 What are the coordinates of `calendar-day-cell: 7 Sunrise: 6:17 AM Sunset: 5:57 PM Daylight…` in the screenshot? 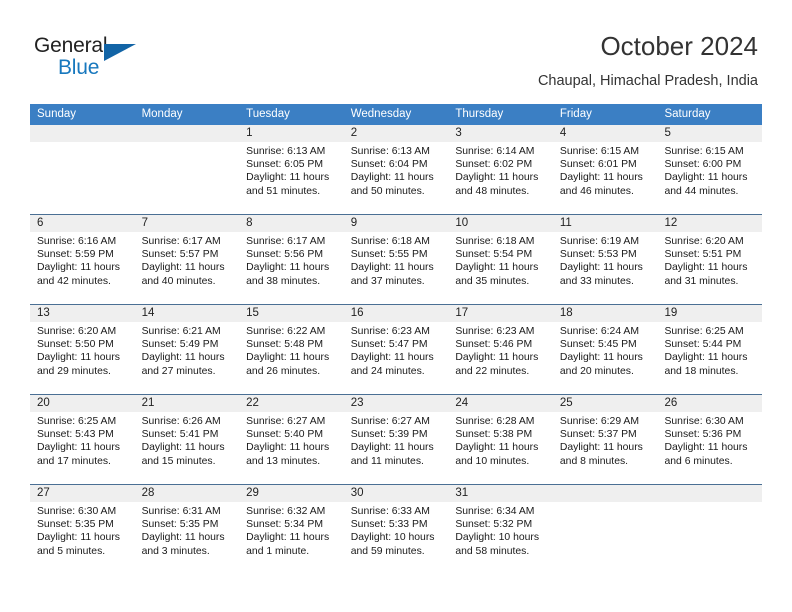 It's located at (187, 259).